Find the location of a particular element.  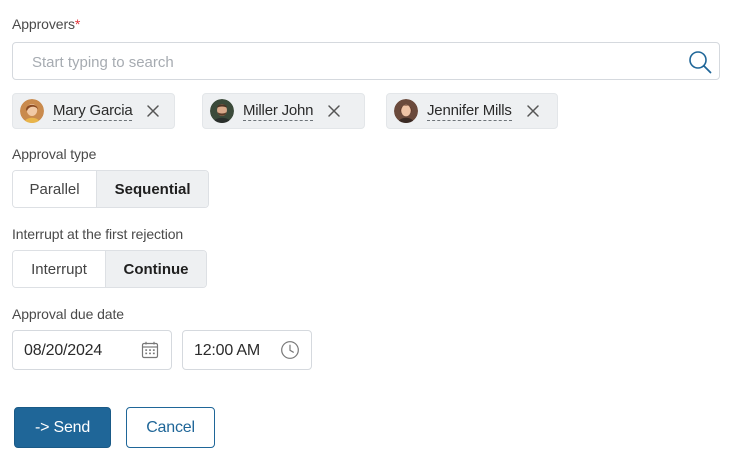

time-value: 12:00 AM is located at coordinates (227, 350).